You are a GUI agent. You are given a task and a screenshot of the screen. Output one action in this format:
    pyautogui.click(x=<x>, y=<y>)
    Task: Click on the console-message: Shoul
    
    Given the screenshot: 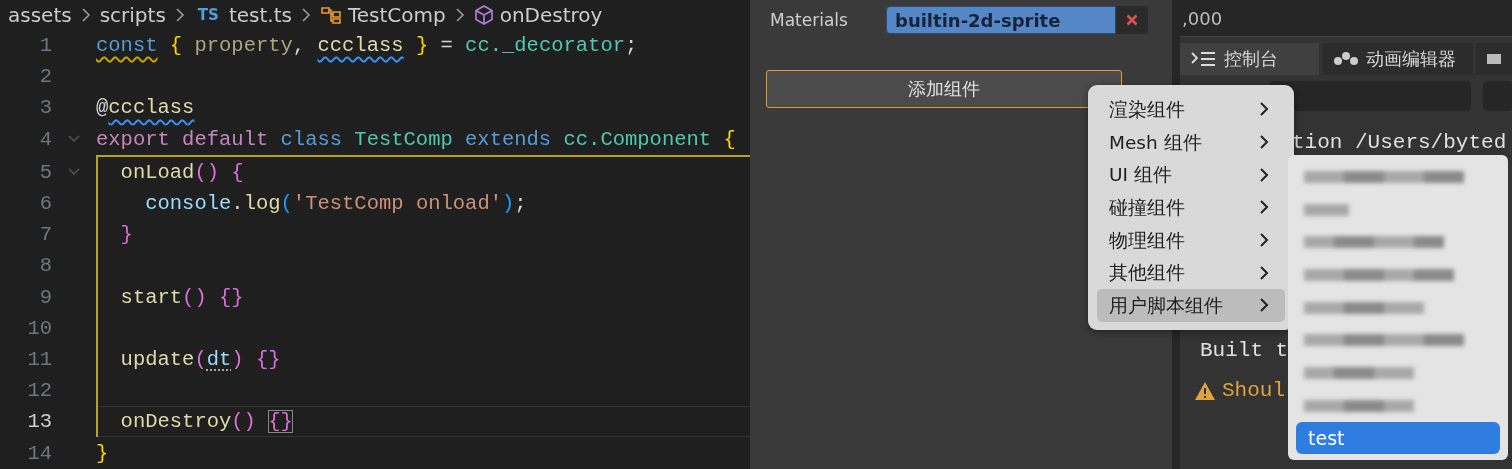 What is the action you would take?
    pyautogui.click(x=1253, y=390)
    